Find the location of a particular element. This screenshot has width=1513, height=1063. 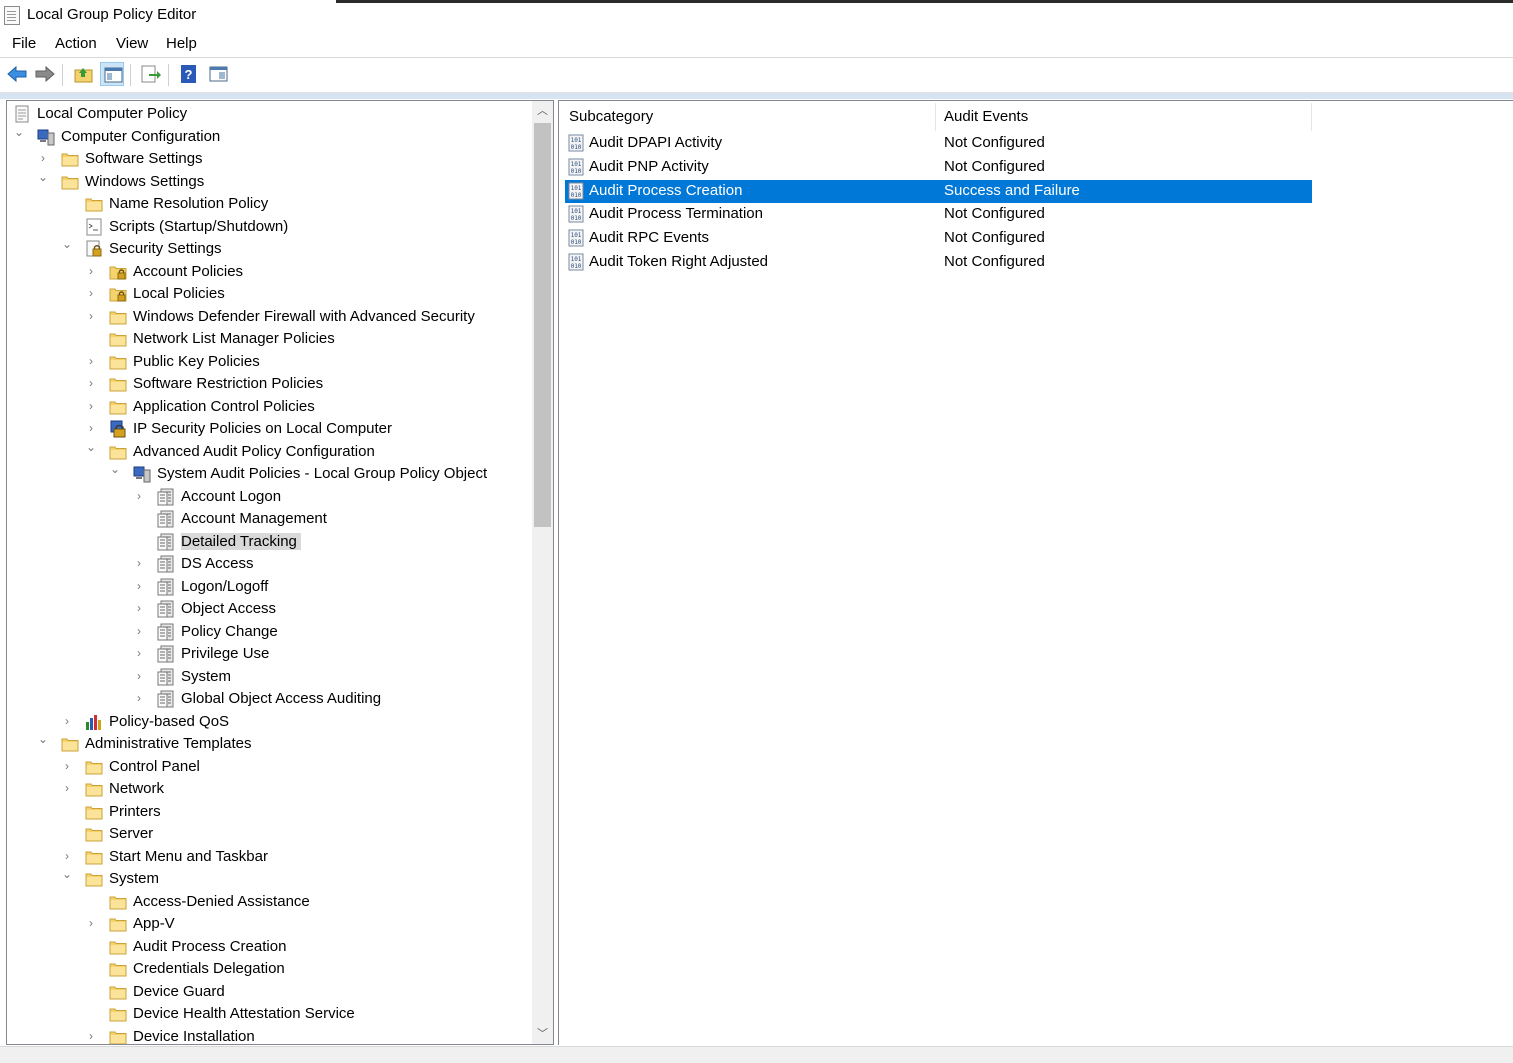

list-item: 101 010 Audit DPAPI Activity Not Configured is located at coordinates (938, 143).